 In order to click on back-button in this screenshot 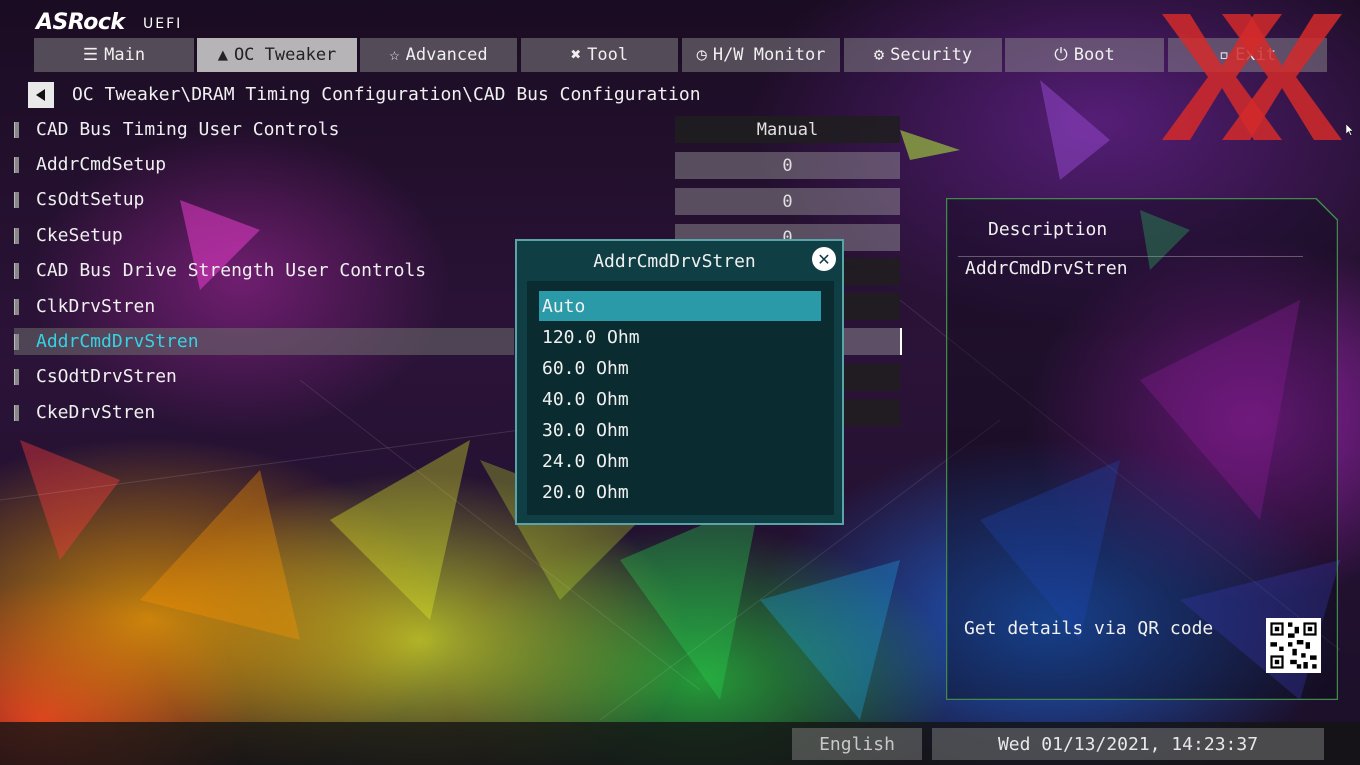, I will do `click(41, 95)`.